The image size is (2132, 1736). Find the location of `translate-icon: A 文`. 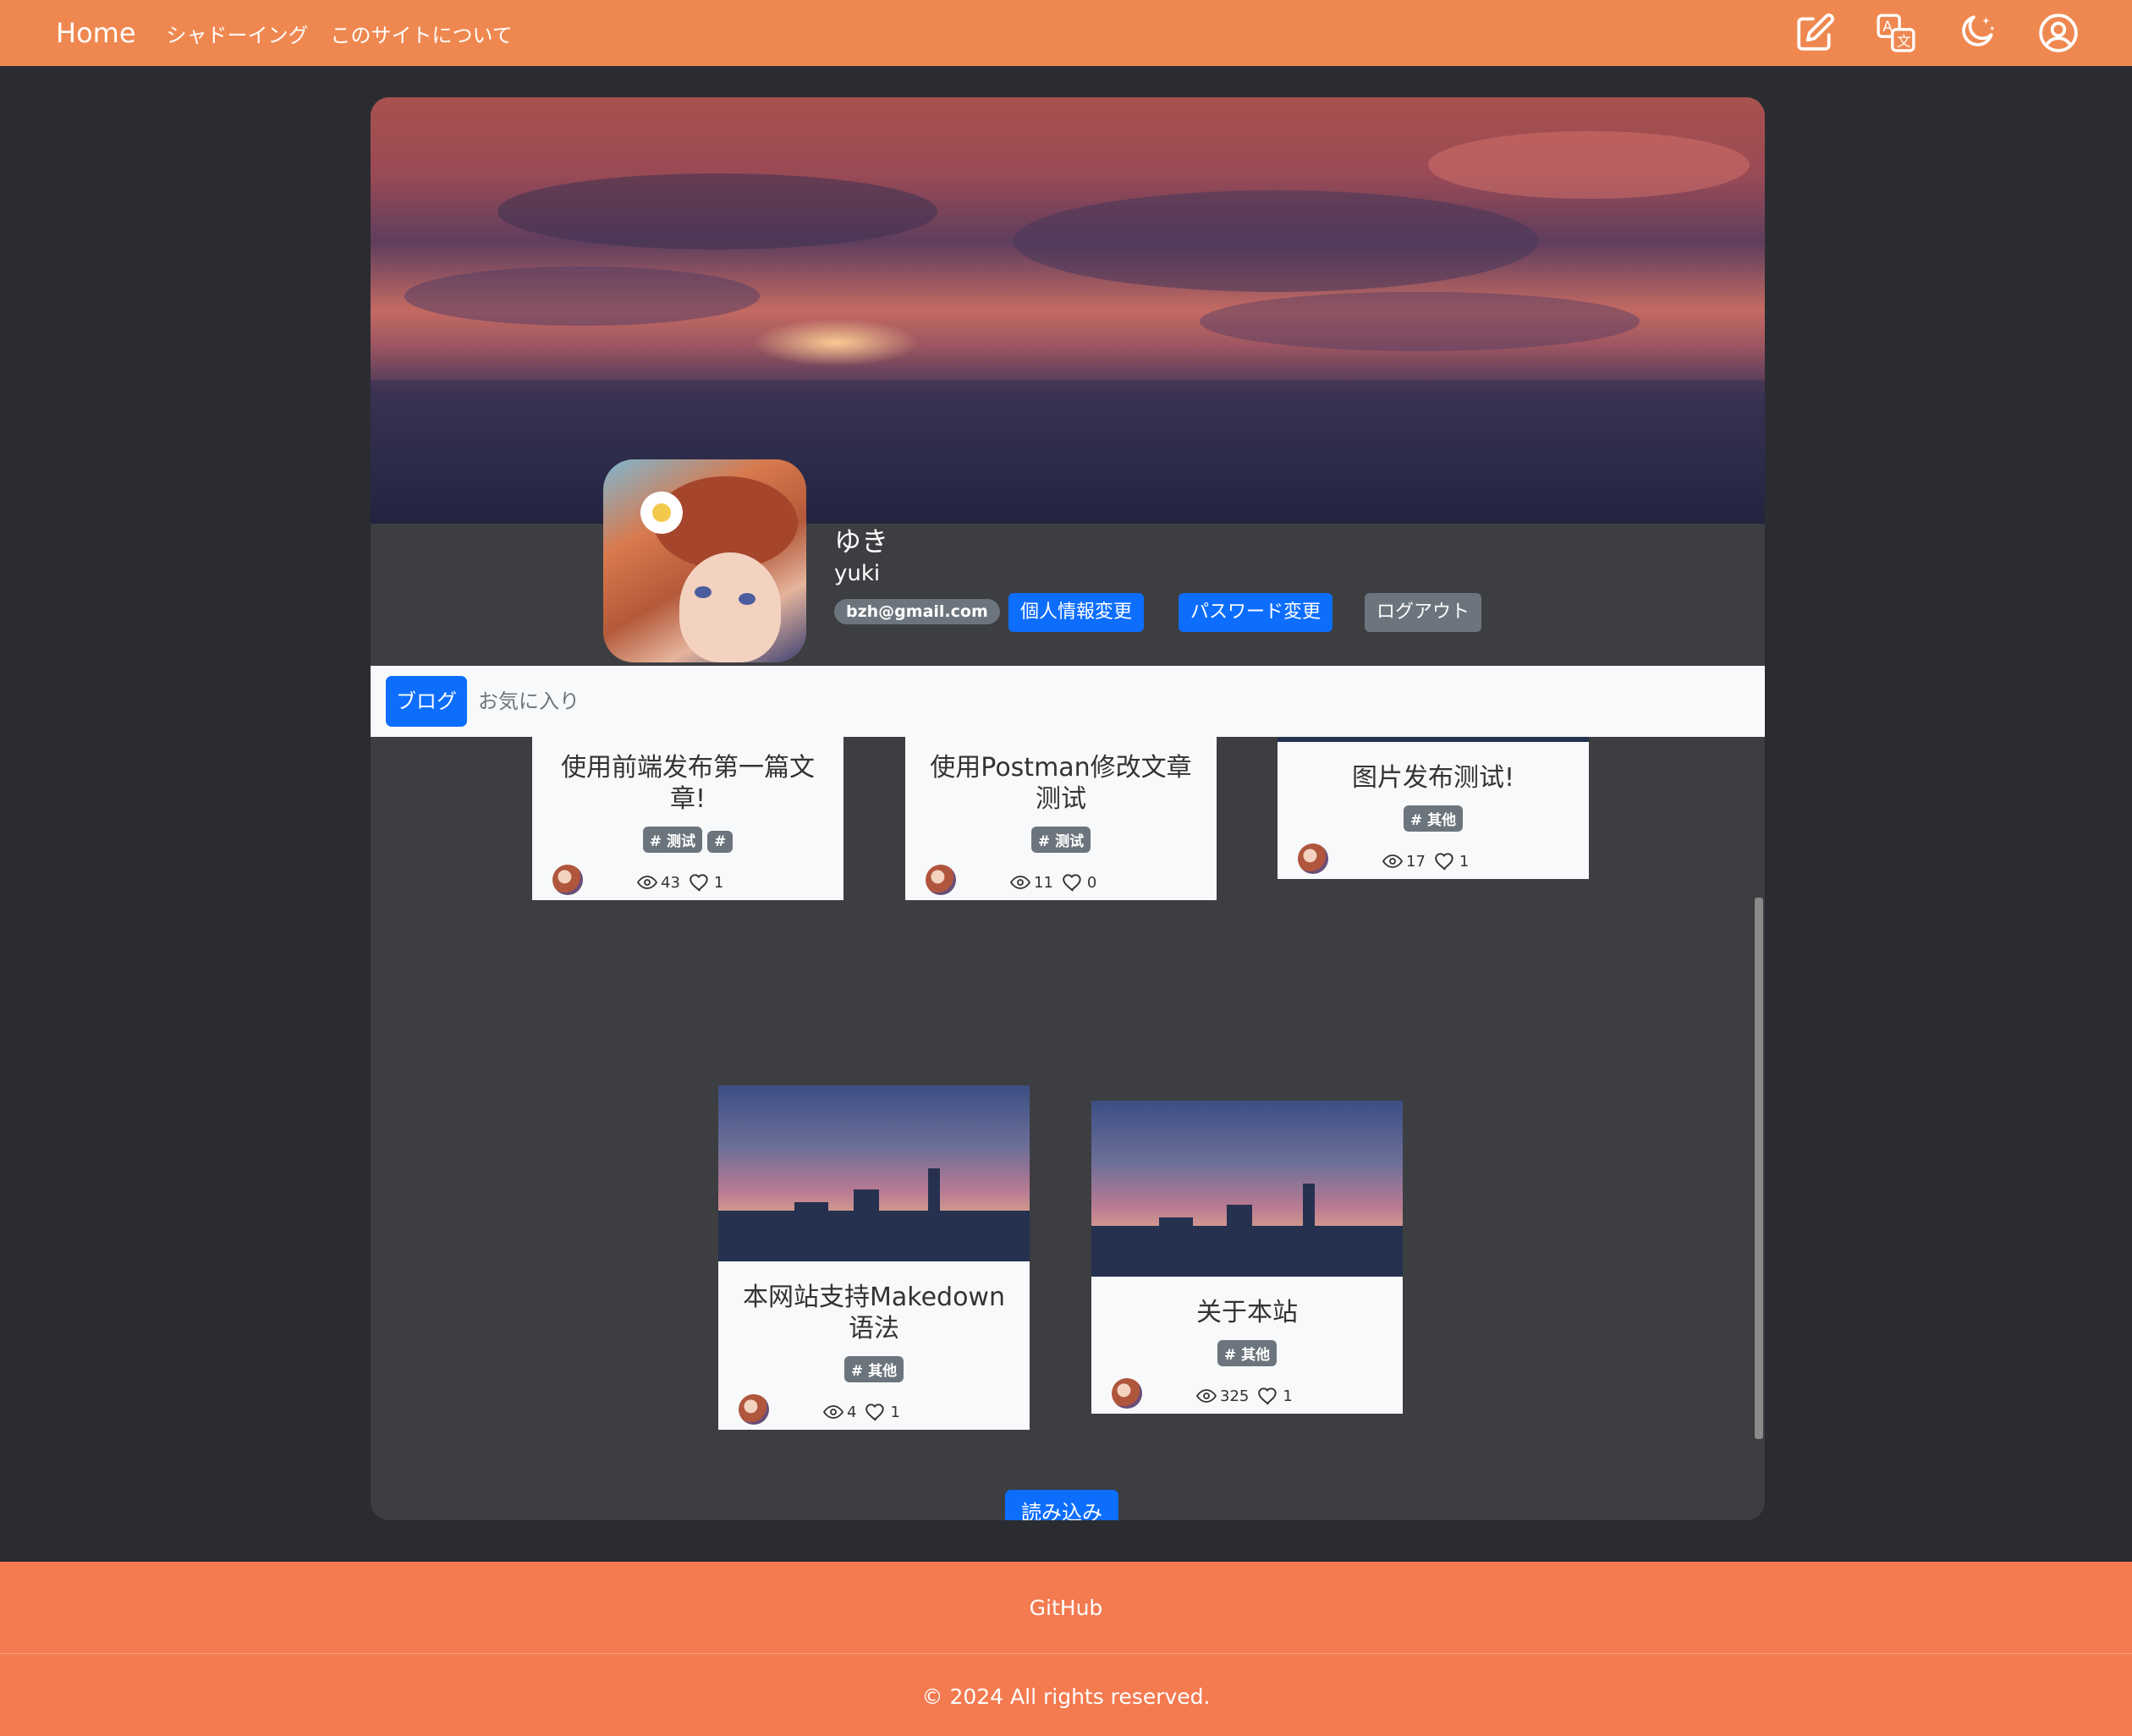

translate-icon: A 文 is located at coordinates (1896, 33).